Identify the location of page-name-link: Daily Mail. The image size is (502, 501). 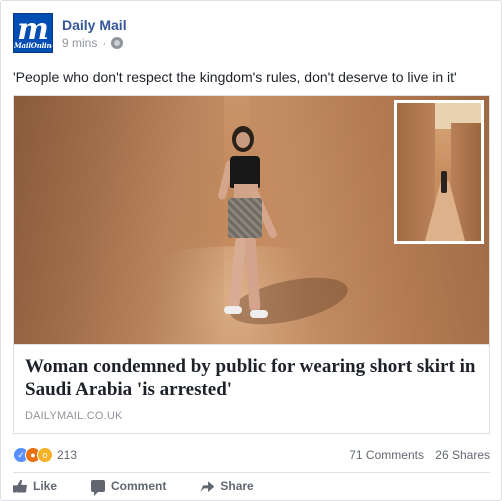
(94, 25).